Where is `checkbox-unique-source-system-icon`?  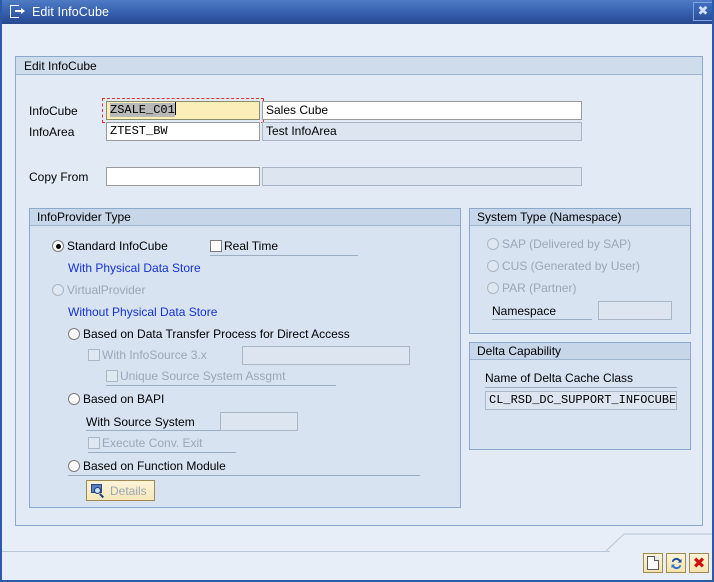 checkbox-unique-source-system-icon is located at coordinates (112, 376).